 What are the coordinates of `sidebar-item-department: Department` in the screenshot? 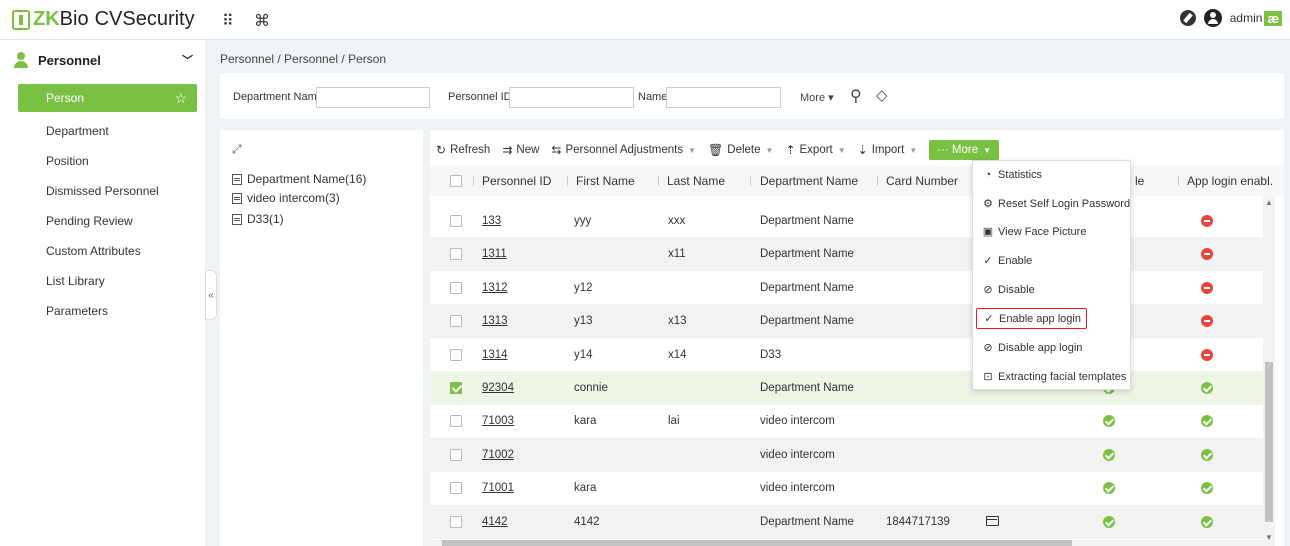 It's located at (102, 131).